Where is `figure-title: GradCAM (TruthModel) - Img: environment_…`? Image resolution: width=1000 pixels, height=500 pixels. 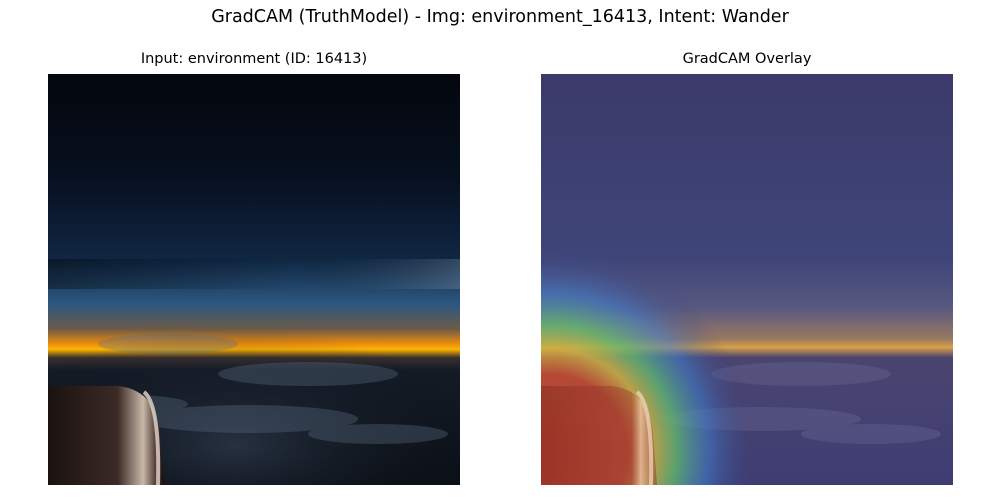
figure-title: GradCAM (TruthModel) - Img: environment_… is located at coordinates (500, 17).